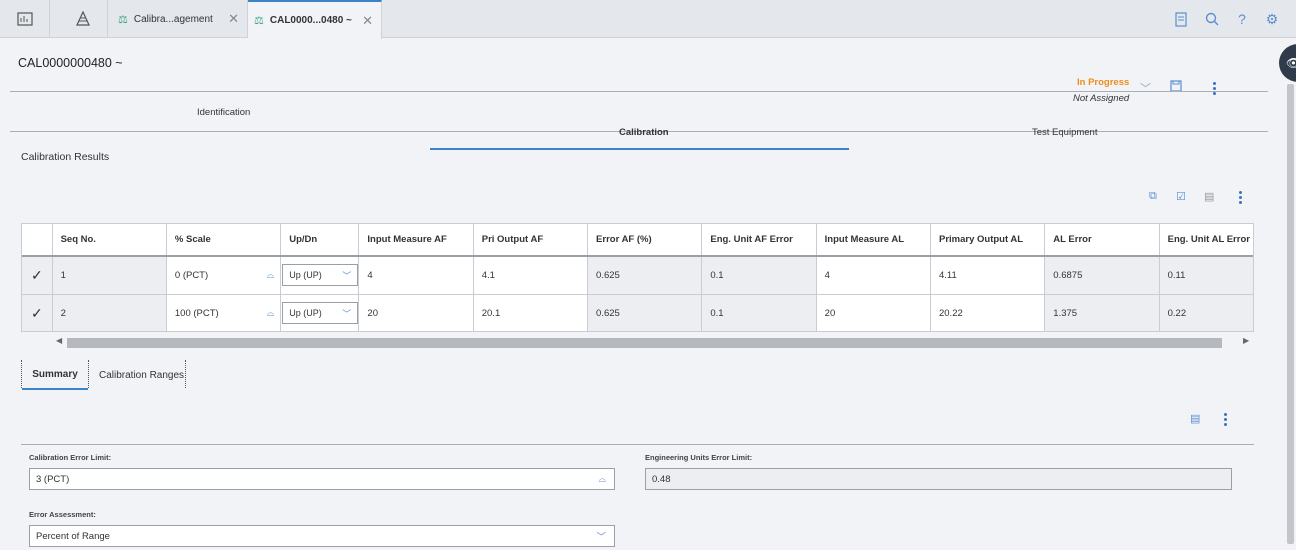 This screenshot has width=1296, height=550. Describe the element at coordinates (65, 157) in the screenshot. I see `section-heading: Calibration Results` at that location.